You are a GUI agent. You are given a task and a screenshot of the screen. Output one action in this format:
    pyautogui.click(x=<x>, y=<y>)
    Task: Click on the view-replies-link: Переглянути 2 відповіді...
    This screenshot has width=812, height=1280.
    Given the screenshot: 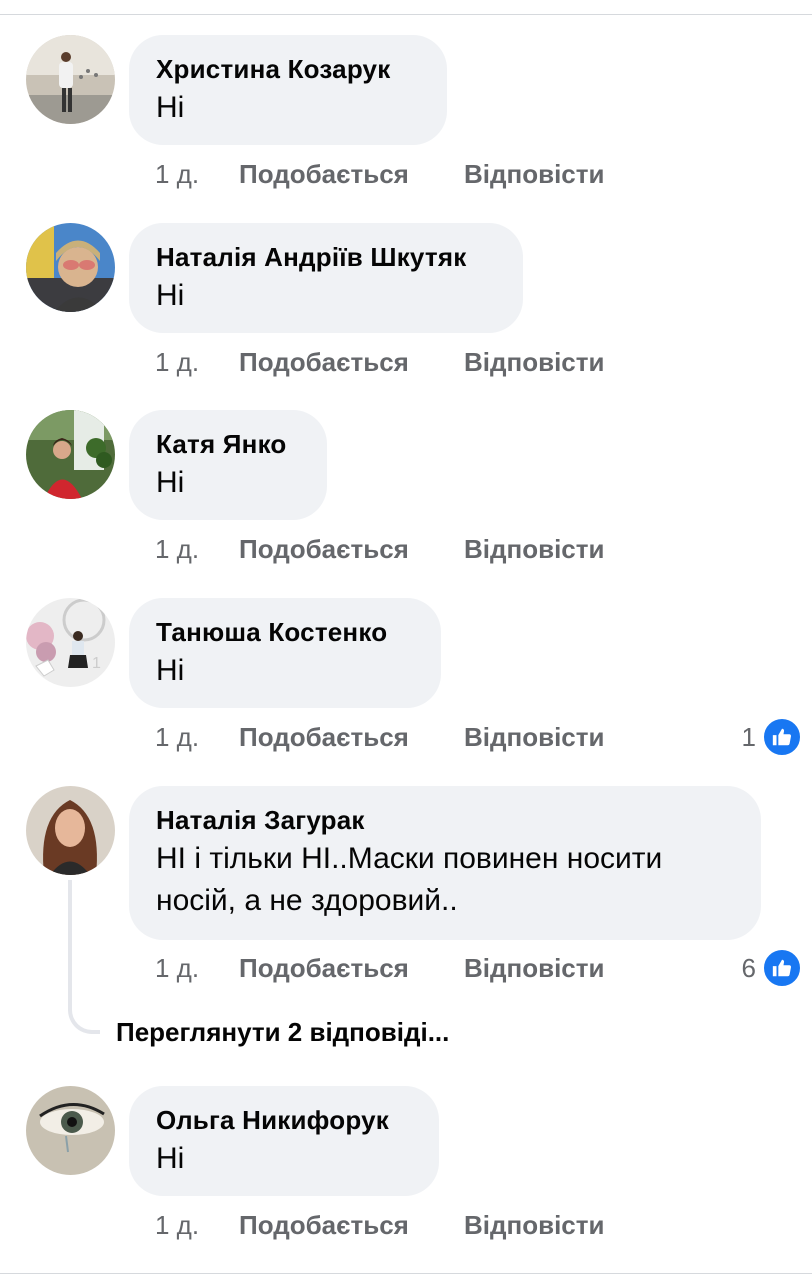 What is the action you would take?
    pyautogui.click(x=282, y=1032)
    